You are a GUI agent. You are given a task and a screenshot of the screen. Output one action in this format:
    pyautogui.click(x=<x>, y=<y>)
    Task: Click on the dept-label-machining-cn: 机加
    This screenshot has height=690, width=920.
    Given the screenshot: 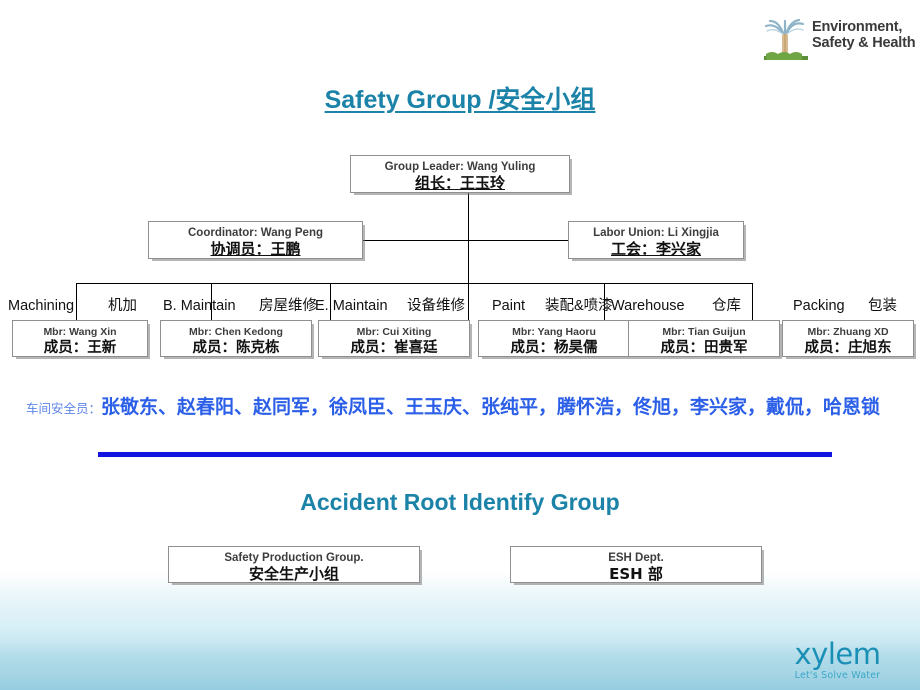 What is the action you would take?
    pyautogui.click(x=122, y=306)
    